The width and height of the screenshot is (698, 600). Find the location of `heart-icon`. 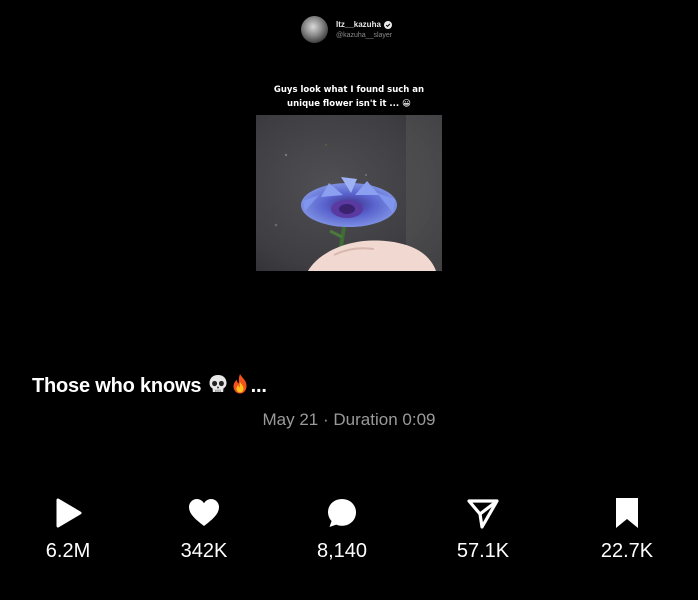

heart-icon is located at coordinates (204, 512).